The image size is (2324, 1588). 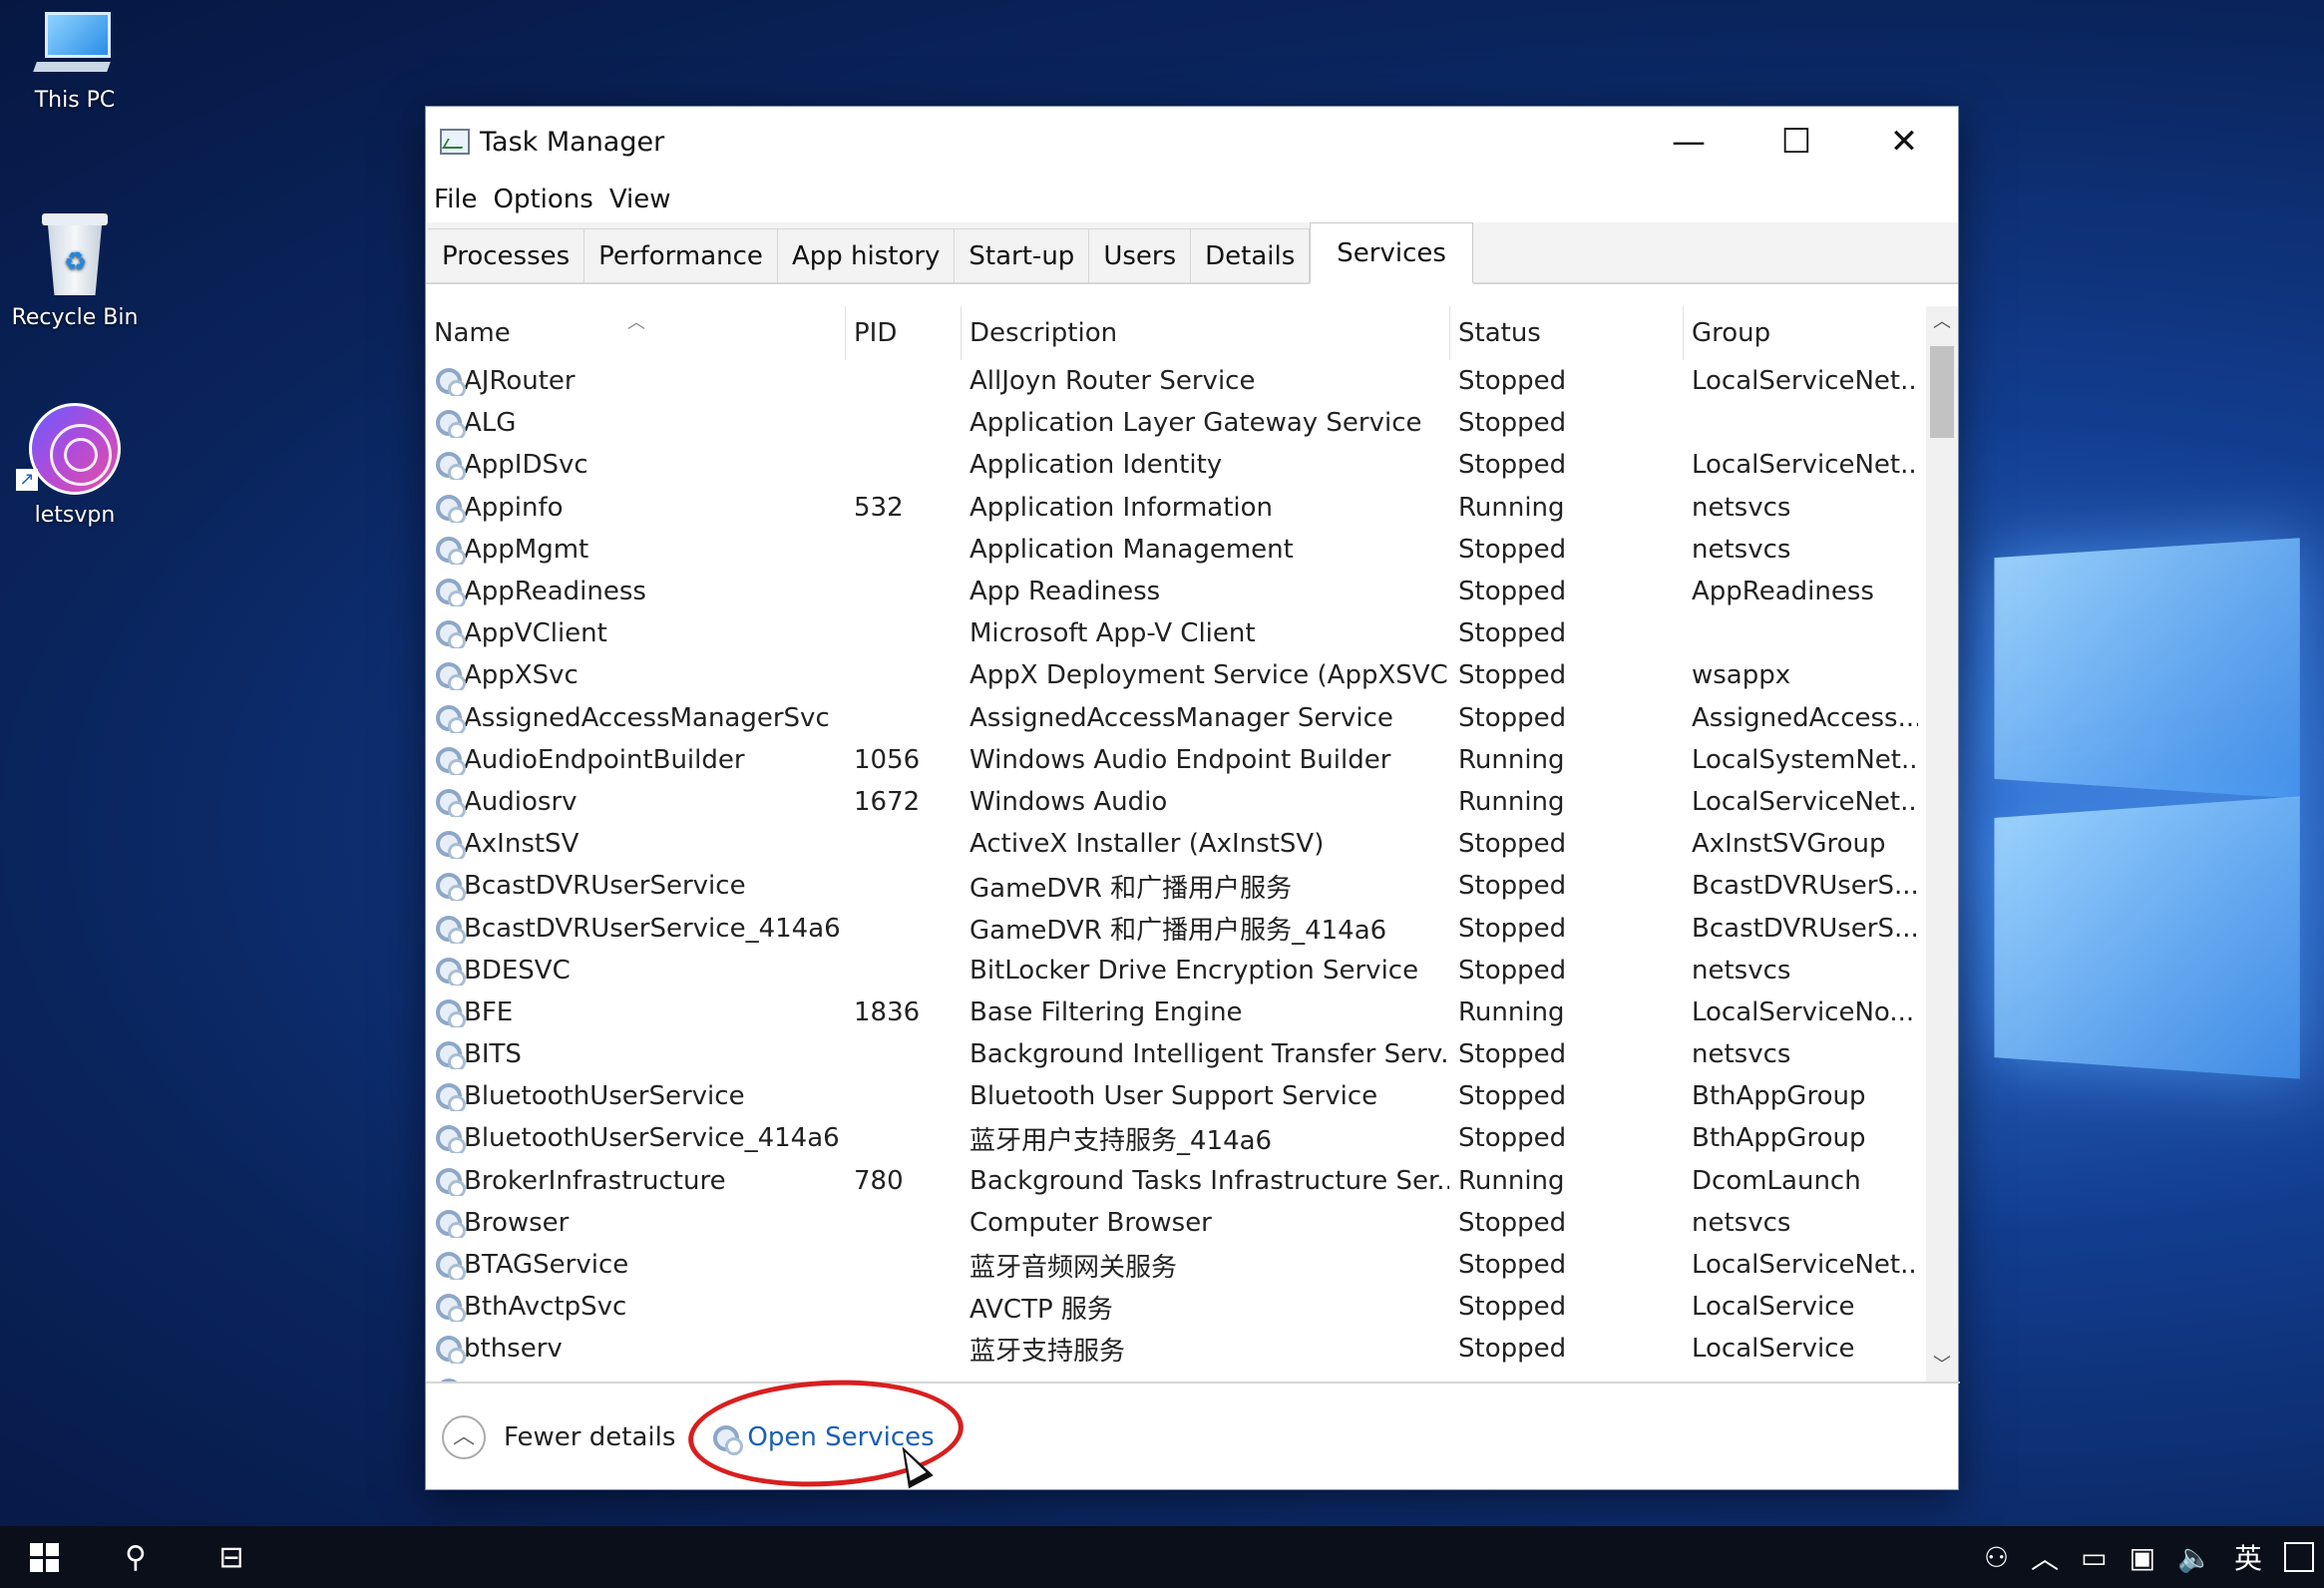 What do you see at coordinates (1162, 1557) in the screenshot?
I see `taskbar: ⚲ ⊟ ⚇ ︿ ▭ ▣ 🔈 英` at bounding box center [1162, 1557].